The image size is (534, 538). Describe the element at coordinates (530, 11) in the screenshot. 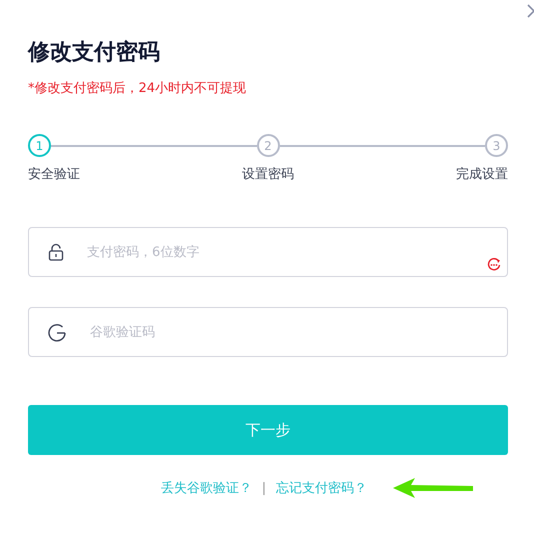

I see `close-icon` at that location.